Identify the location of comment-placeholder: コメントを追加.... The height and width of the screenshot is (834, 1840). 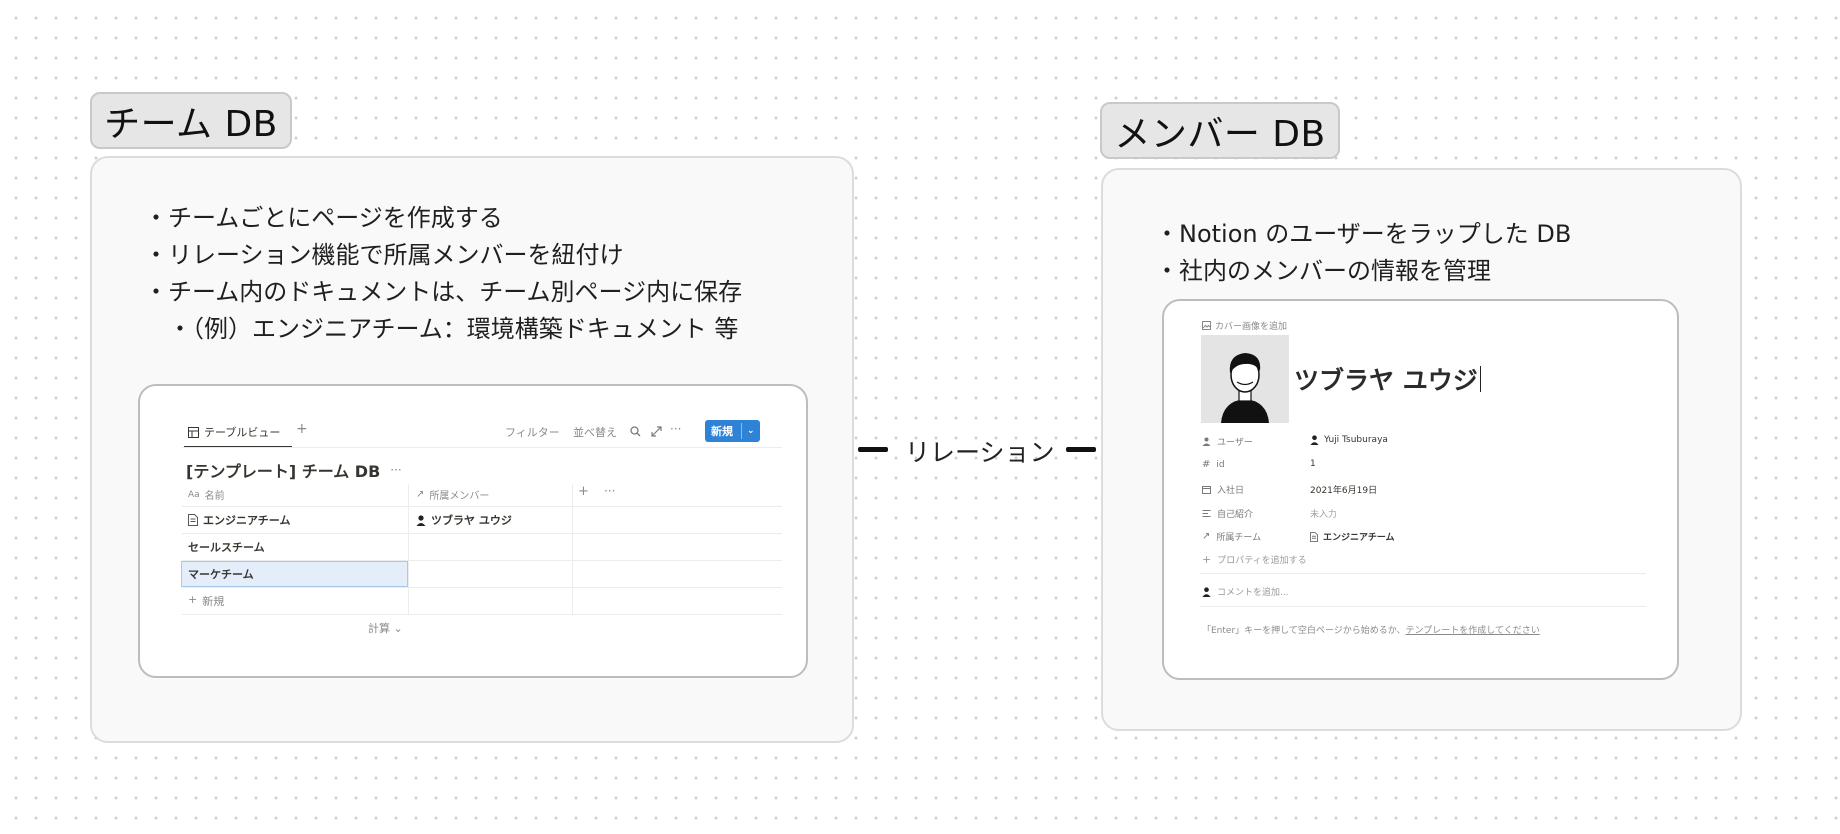
(1253, 593).